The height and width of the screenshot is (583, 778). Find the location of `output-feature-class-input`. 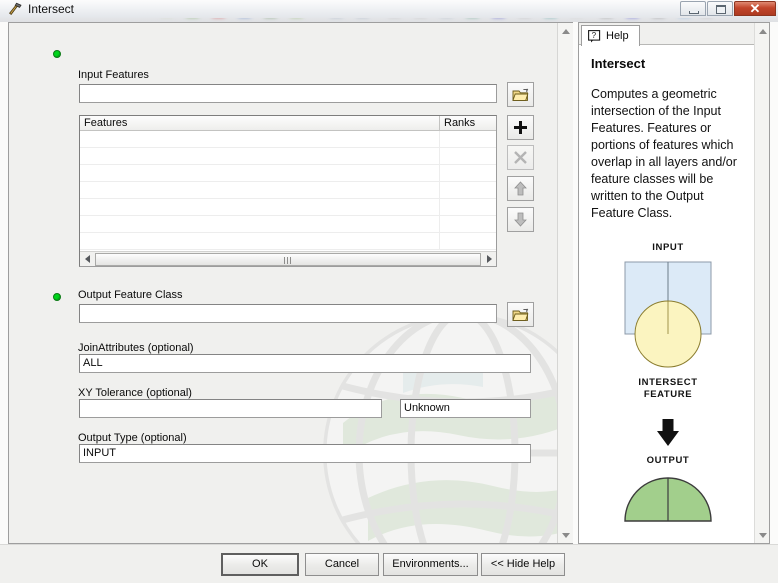

output-feature-class-input is located at coordinates (288, 313).